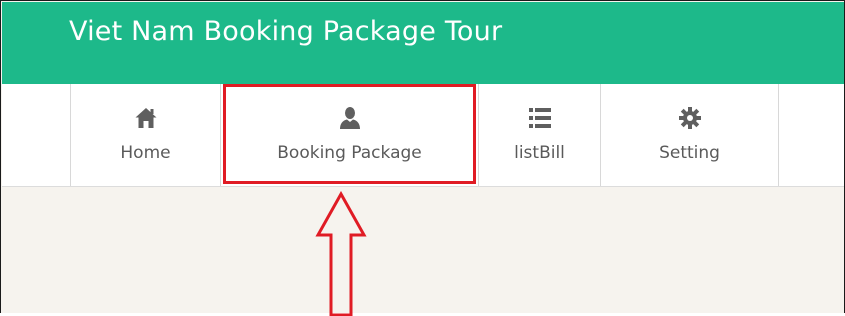 This screenshot has height=316, width=845. I want to click on app-title: Viet Nam Booking Package Tour, so click(286, 31).